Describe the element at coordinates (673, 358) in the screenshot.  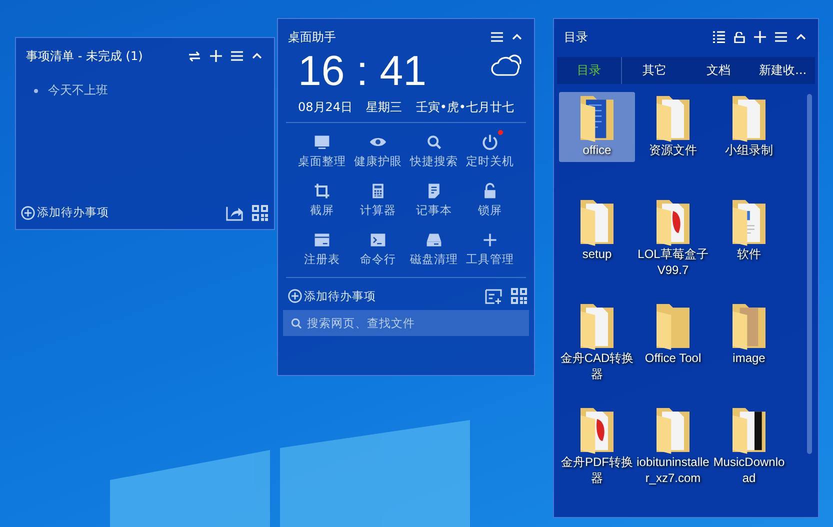
I see `file-name: Office Tool` at that location.